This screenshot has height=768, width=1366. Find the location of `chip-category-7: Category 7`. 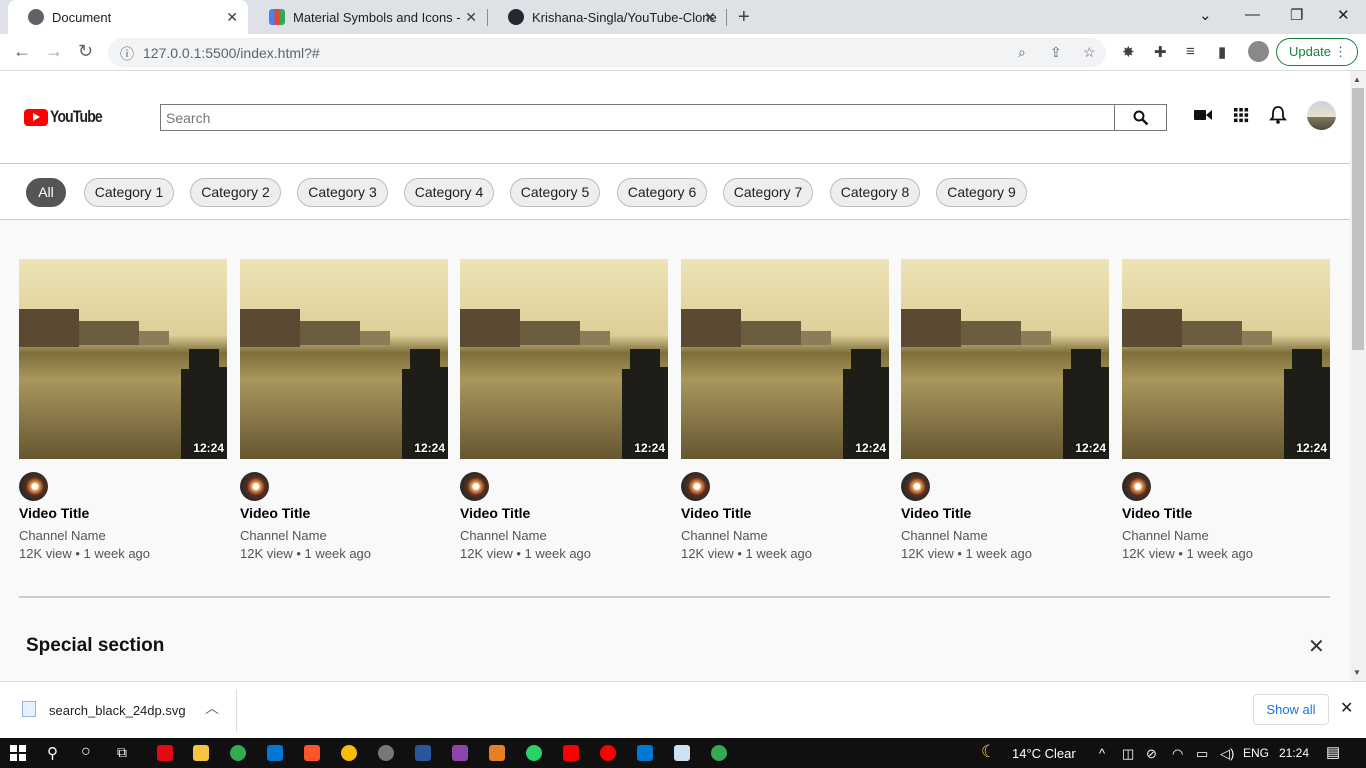

chip-category-7: Category 7 is located at coordinates (768, 192).